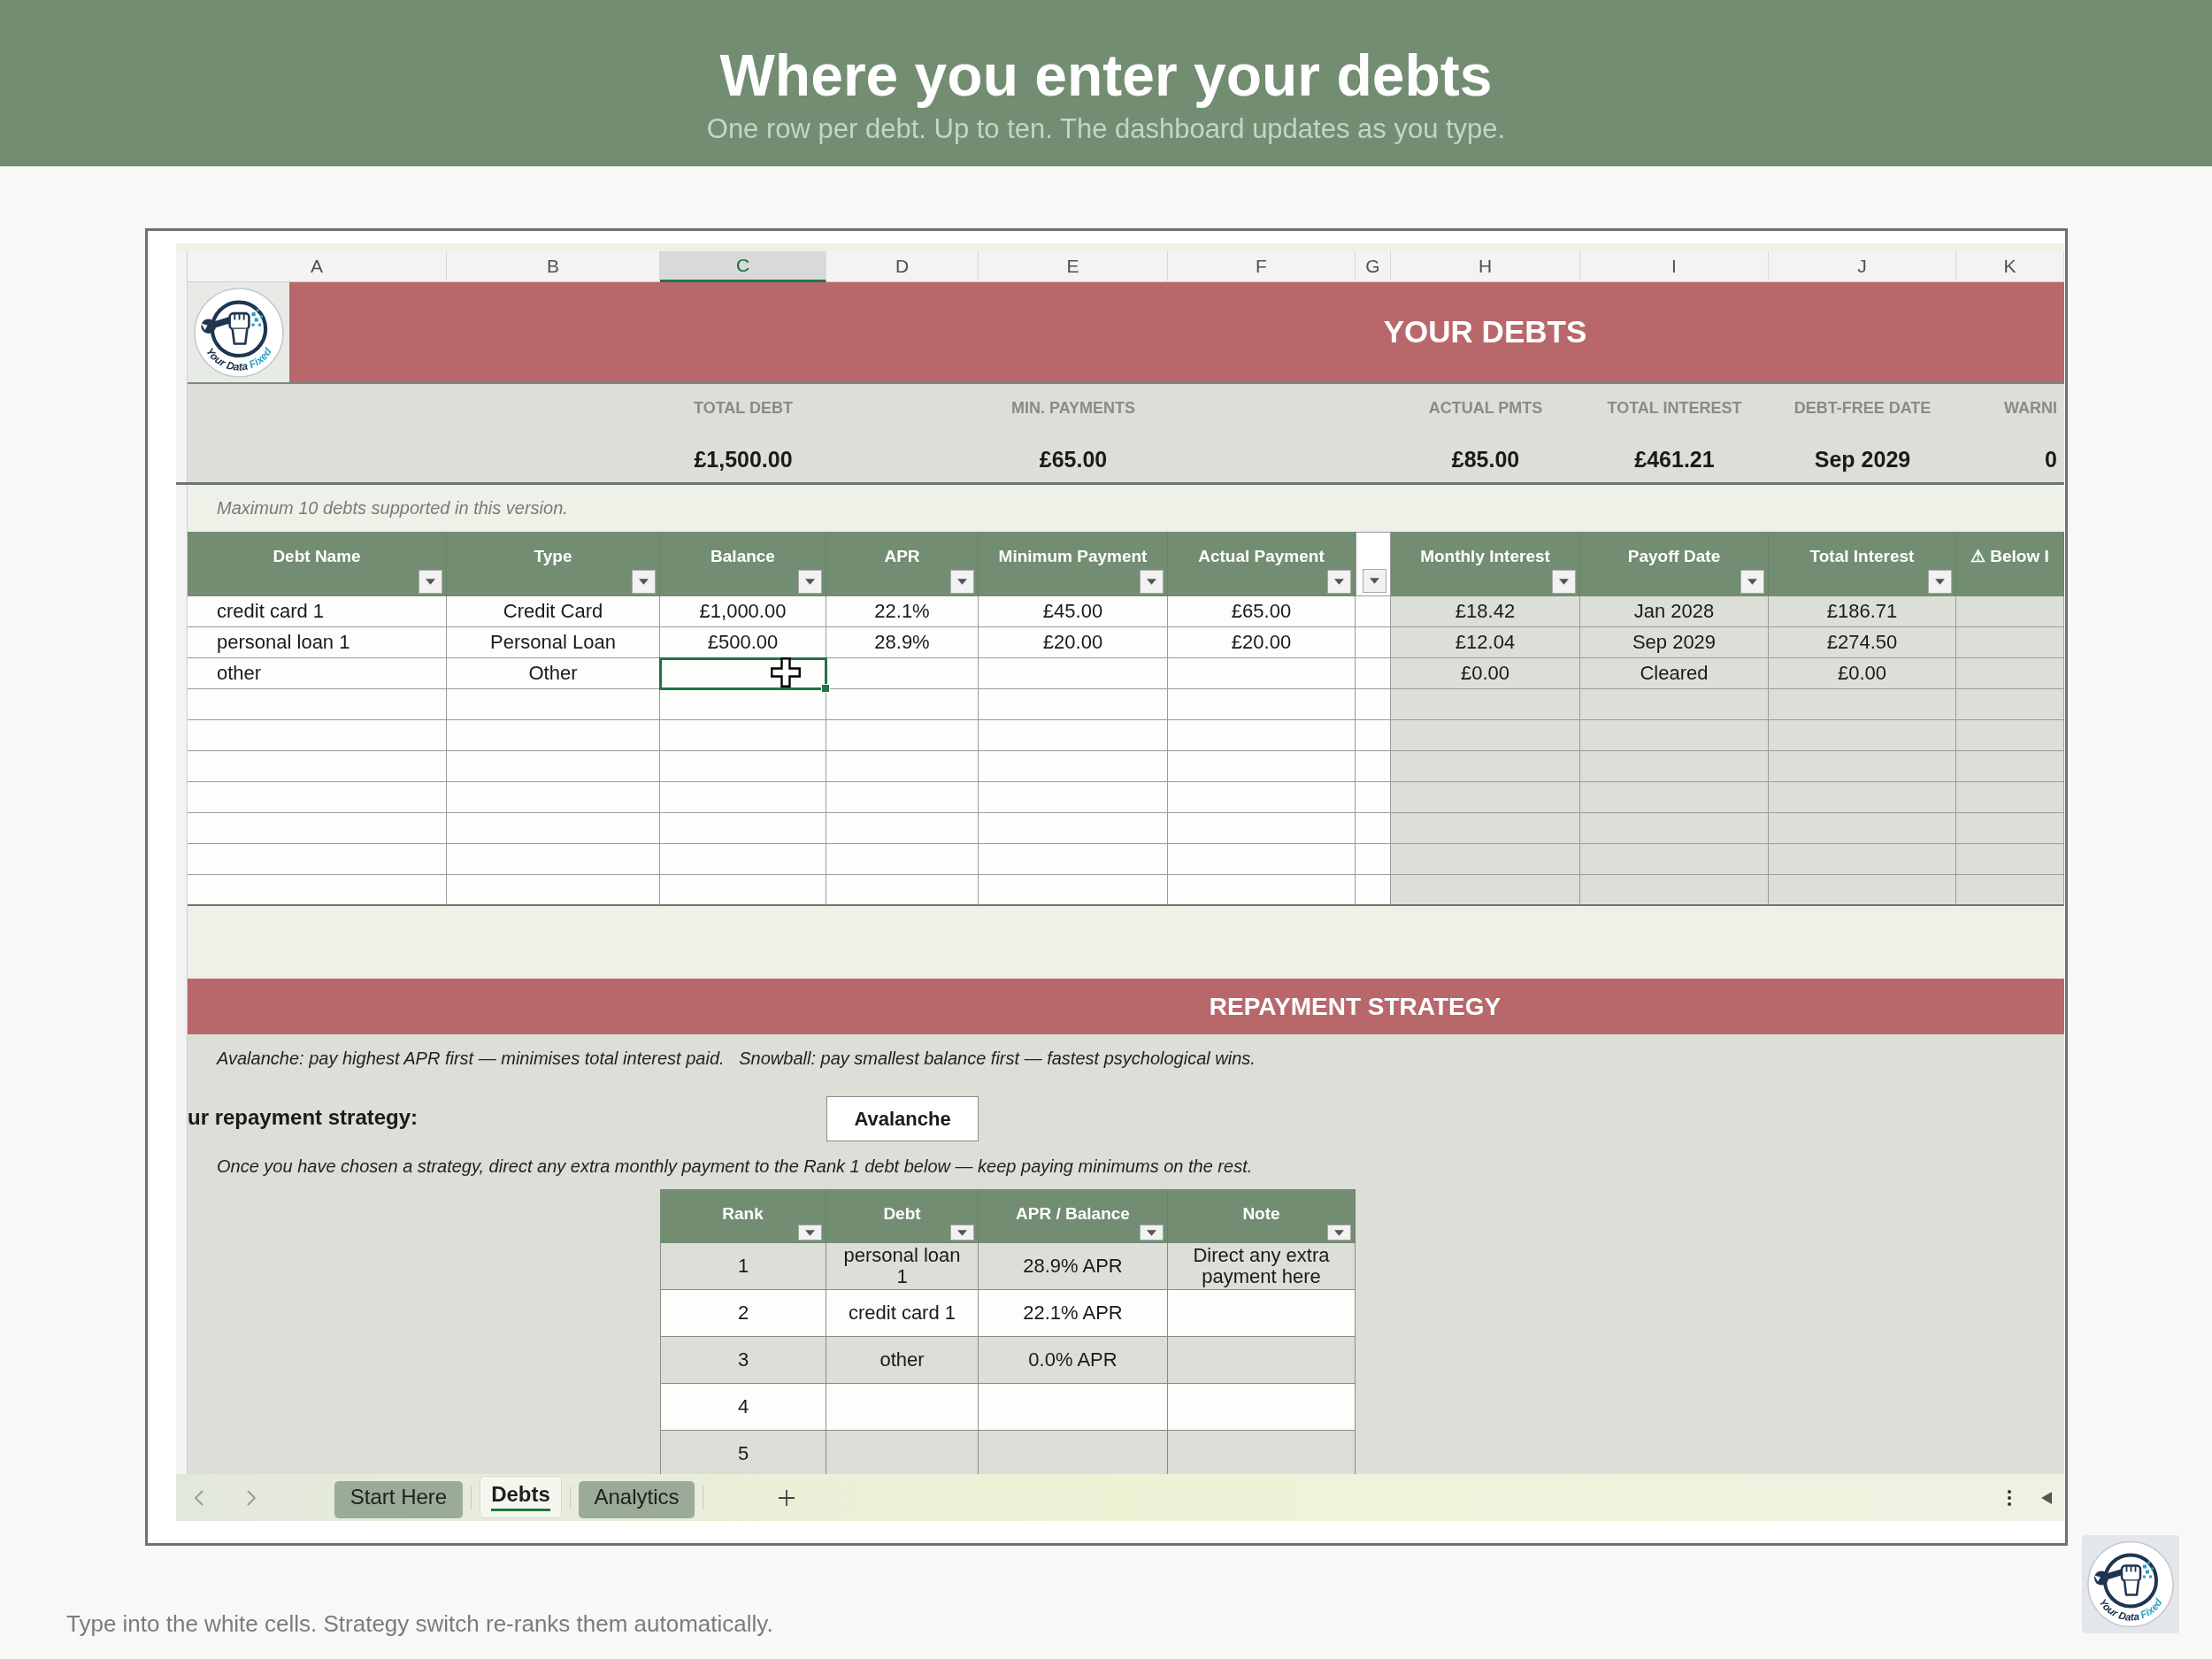 This screenshot has height=1659, width=2212. Describe the element at coordinates (743, 267) in the screenshot. I see `column-header: C` at that location.